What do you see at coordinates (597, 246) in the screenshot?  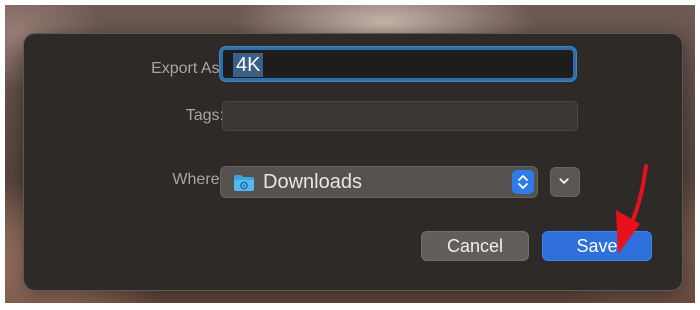 I see `save-button: Save` at bounding box center [597, 246].